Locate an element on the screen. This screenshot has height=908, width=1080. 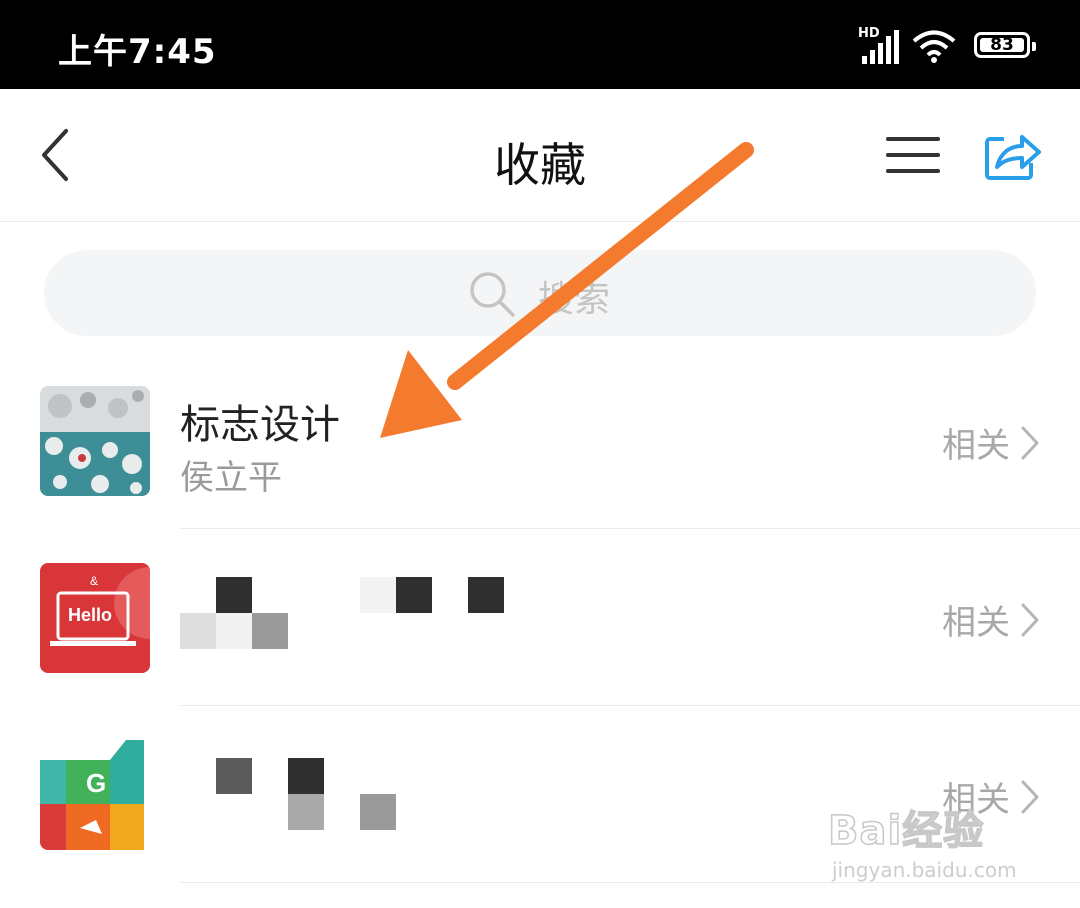
watermark-brand: Bai经验 is located at coordinates (906, 831).